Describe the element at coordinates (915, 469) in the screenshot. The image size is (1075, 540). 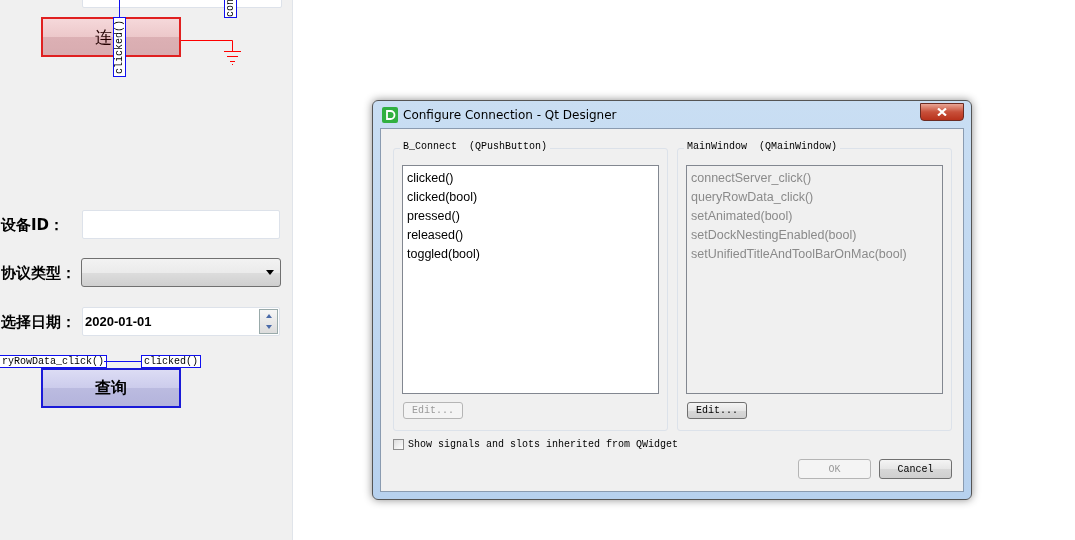
I see `cancel-button: Cancel` at that location.